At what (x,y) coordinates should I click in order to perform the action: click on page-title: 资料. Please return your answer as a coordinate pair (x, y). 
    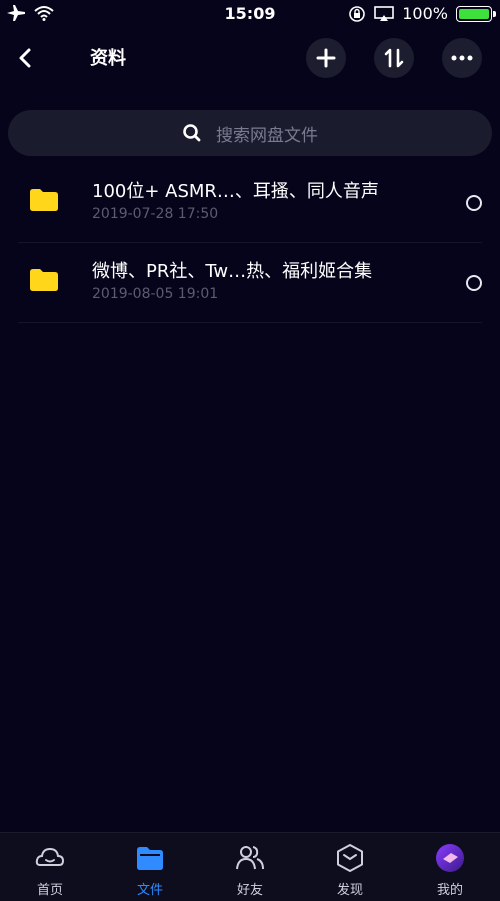
    Looking at the image, I should click on (108, 58).